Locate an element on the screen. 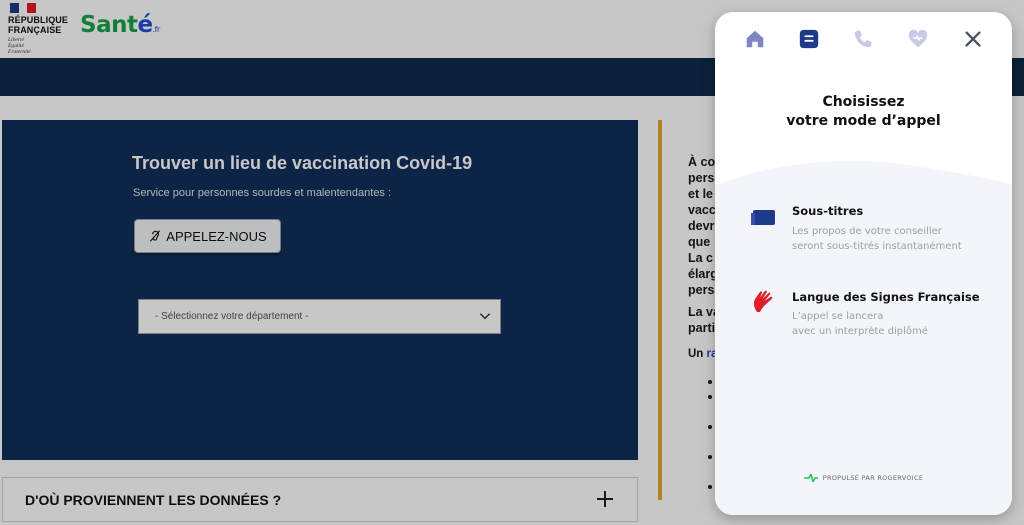 The height and width of the screenshot is (525, 1024). powered-by-label: PROPULSÉ PAR ROGERVOICE is located at coordinates (873, 478).